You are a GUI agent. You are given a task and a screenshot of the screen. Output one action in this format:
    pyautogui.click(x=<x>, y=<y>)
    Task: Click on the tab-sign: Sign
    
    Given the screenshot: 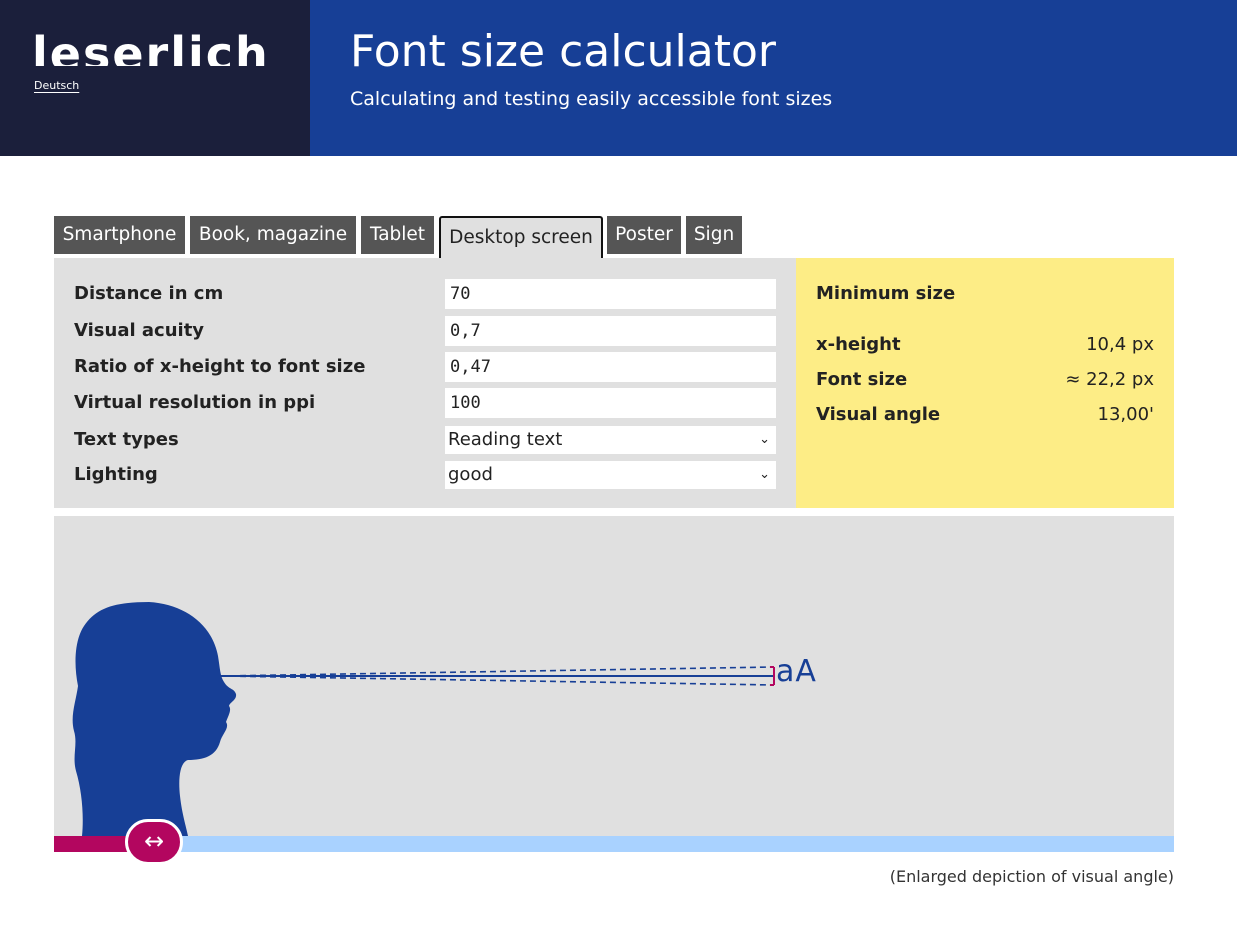 What is the action you would take?
    pyautogui.click(x=714, y=235)
    